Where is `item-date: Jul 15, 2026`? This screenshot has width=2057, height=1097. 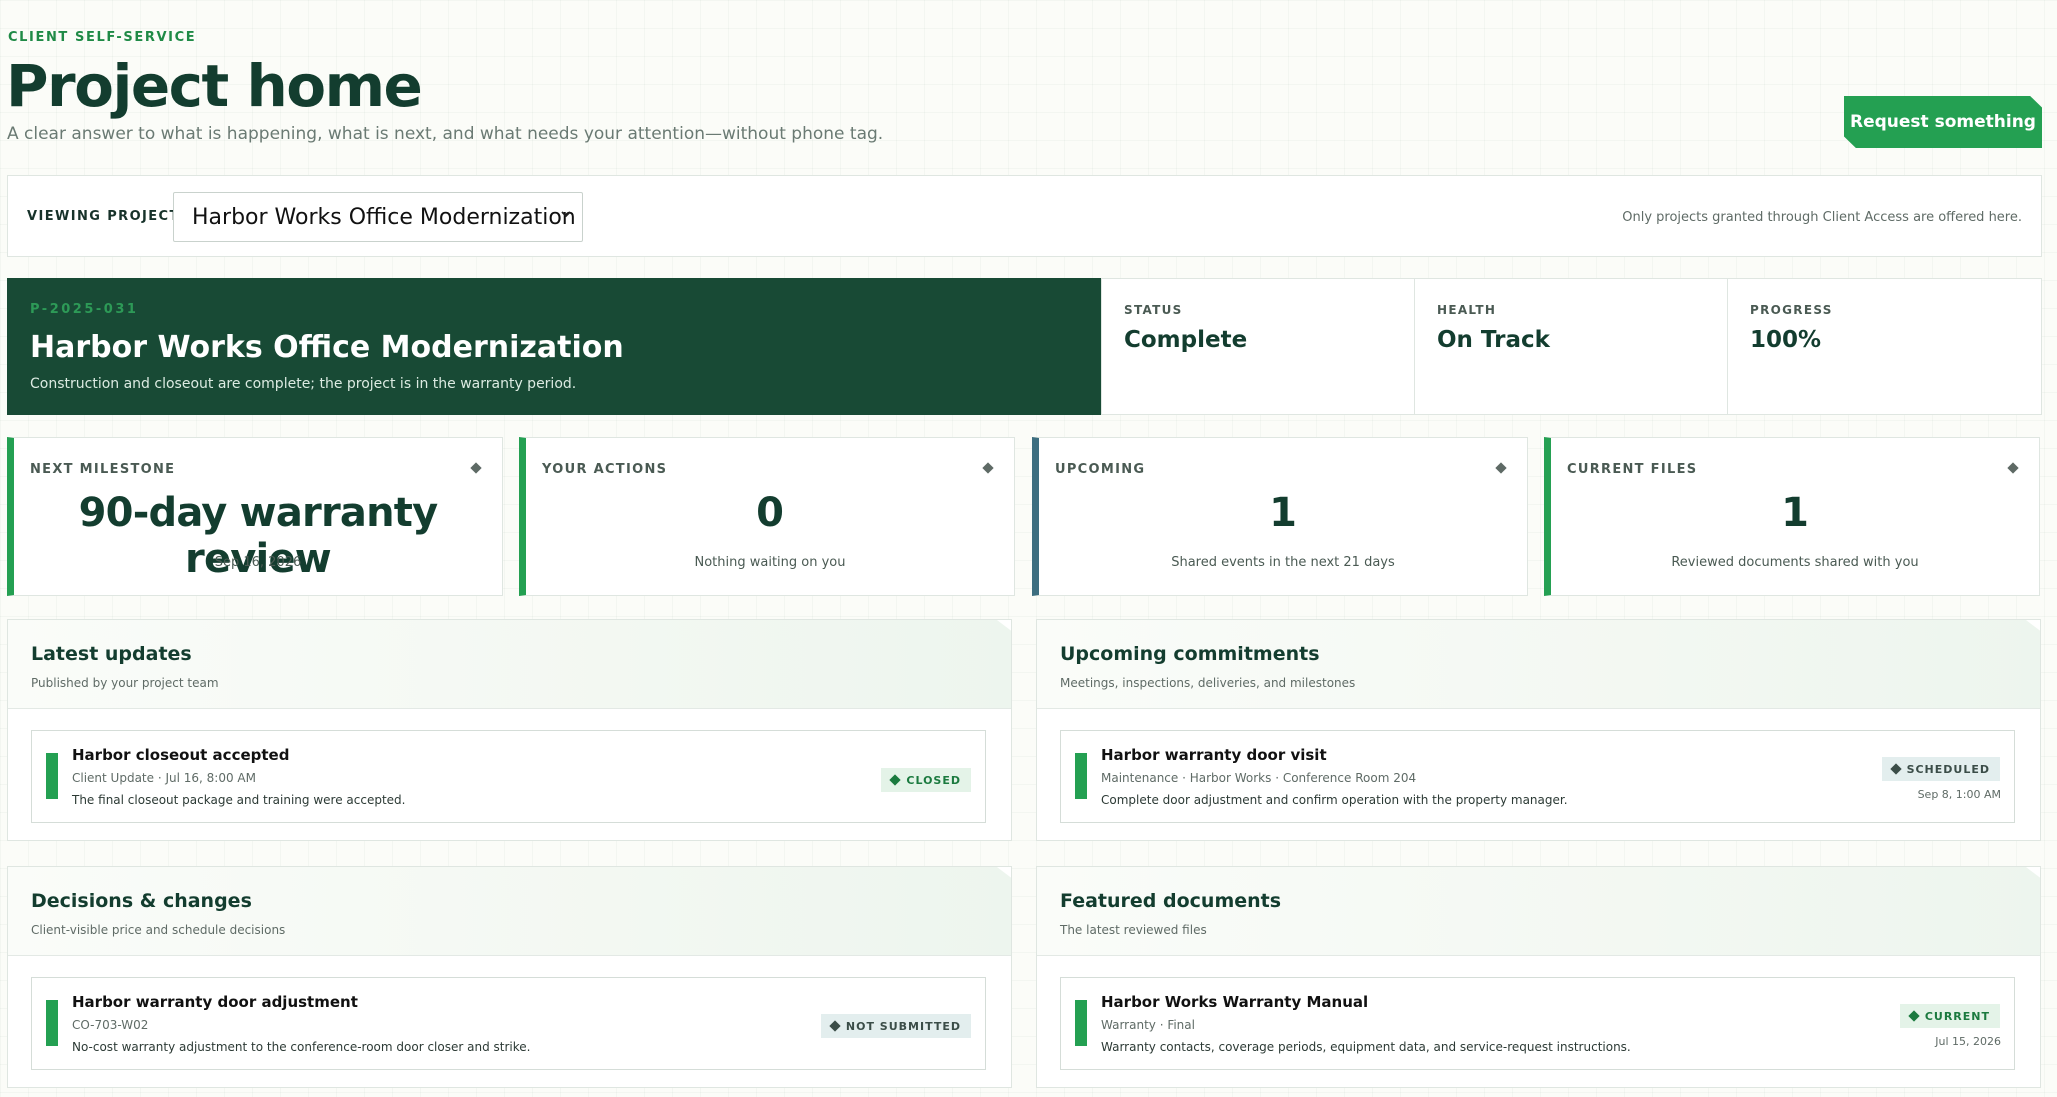 item-date: Jul 15, 2026 is located at coordinates (1968, 1041).